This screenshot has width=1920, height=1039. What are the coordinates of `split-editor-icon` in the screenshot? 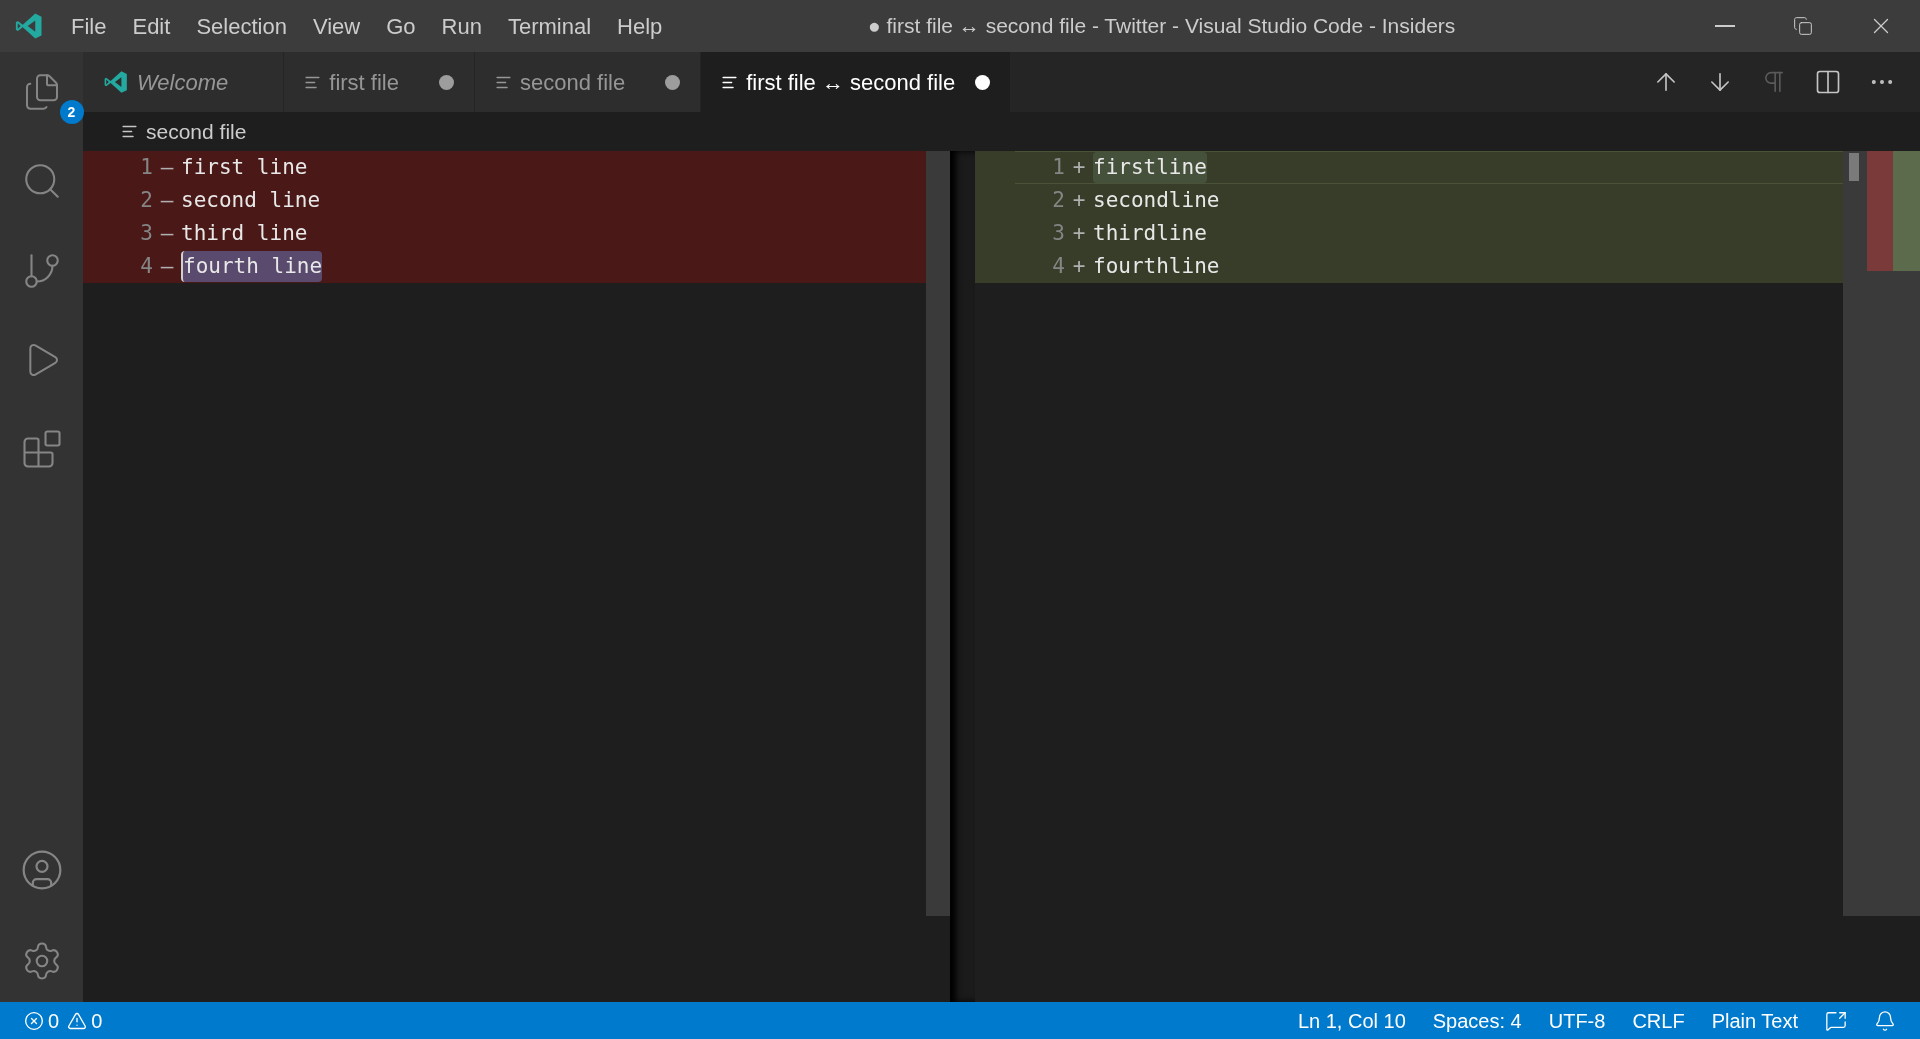 It's located at (1828, 82).